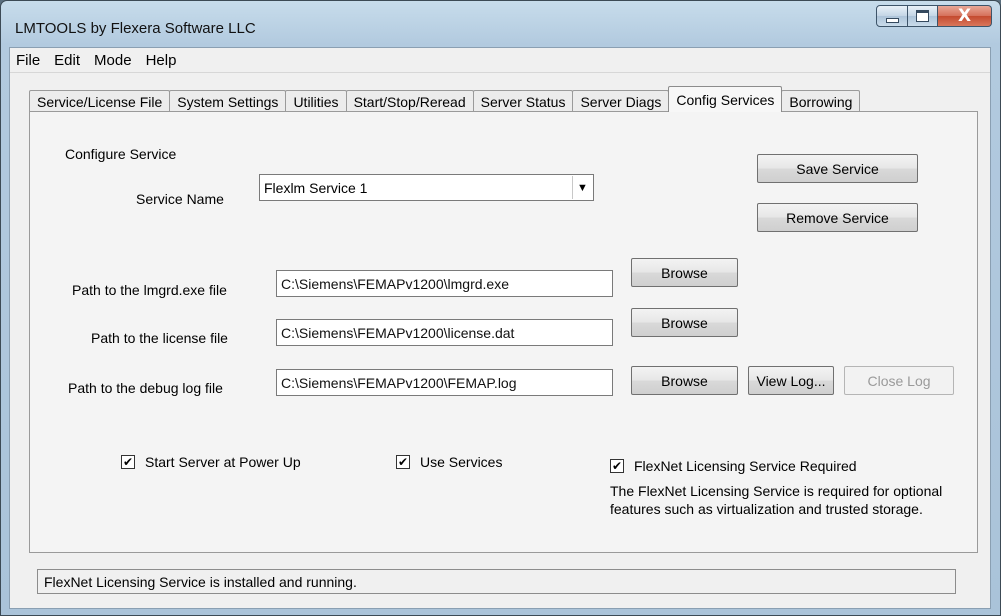 This screenshot has height=616, width=1001. Describe the element at coordinates (461, 462) in the screenshot. I see `use-services-label: Use Services` at that location.